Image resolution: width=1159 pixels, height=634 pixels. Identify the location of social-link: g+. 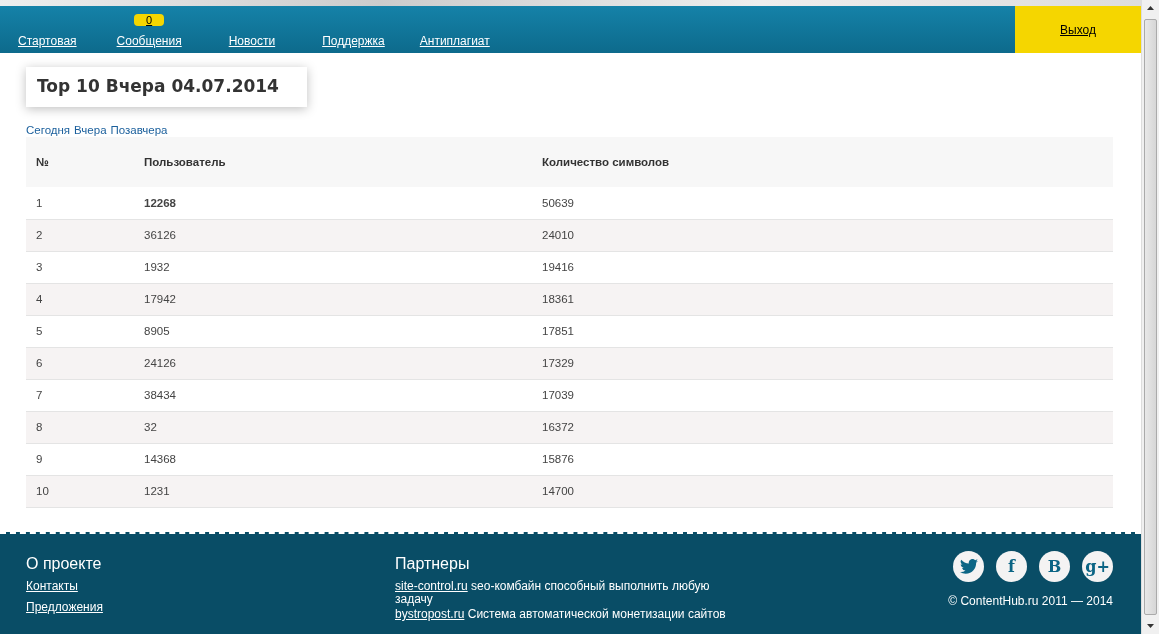
(1097, 566).